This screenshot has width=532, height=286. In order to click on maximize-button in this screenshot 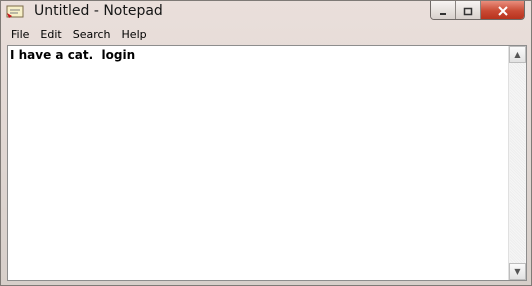, I will do `click(468, 10)`.